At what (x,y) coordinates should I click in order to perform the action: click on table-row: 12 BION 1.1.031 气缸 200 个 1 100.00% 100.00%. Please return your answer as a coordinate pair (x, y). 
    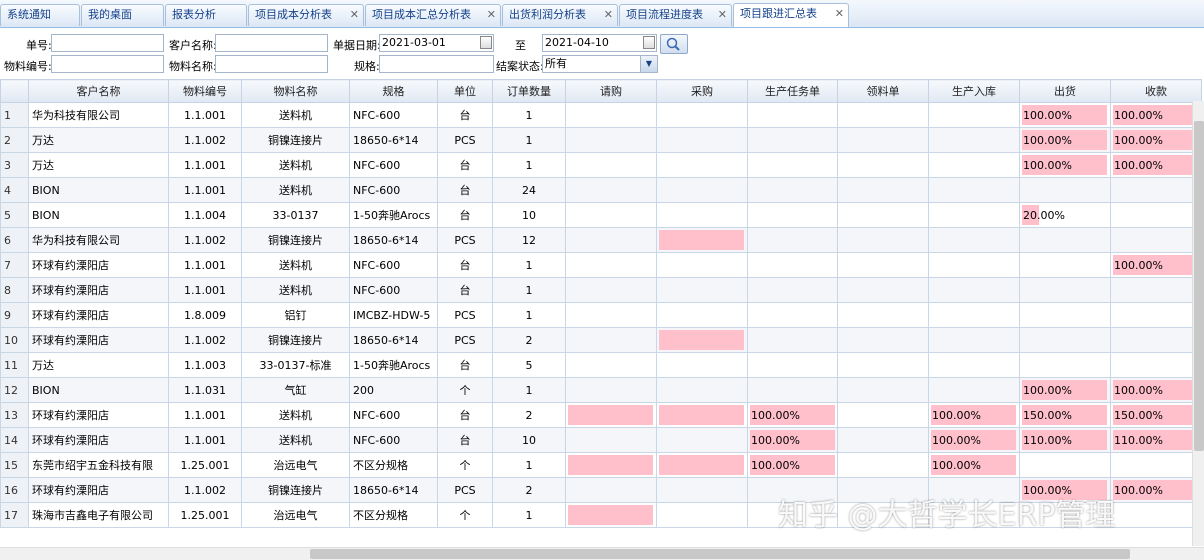
    Looking at the image, I should click on (601, 390).